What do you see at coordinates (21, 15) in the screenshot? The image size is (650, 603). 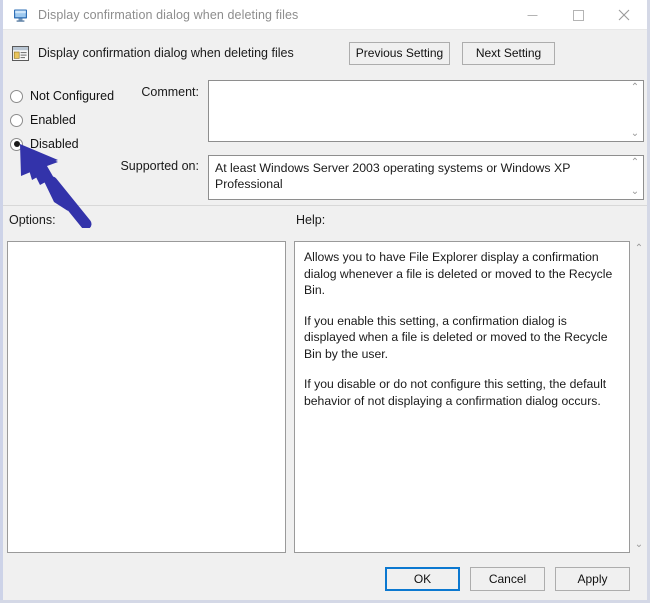 I see `computer-monitor-icon` at bounding box center [21, 15].